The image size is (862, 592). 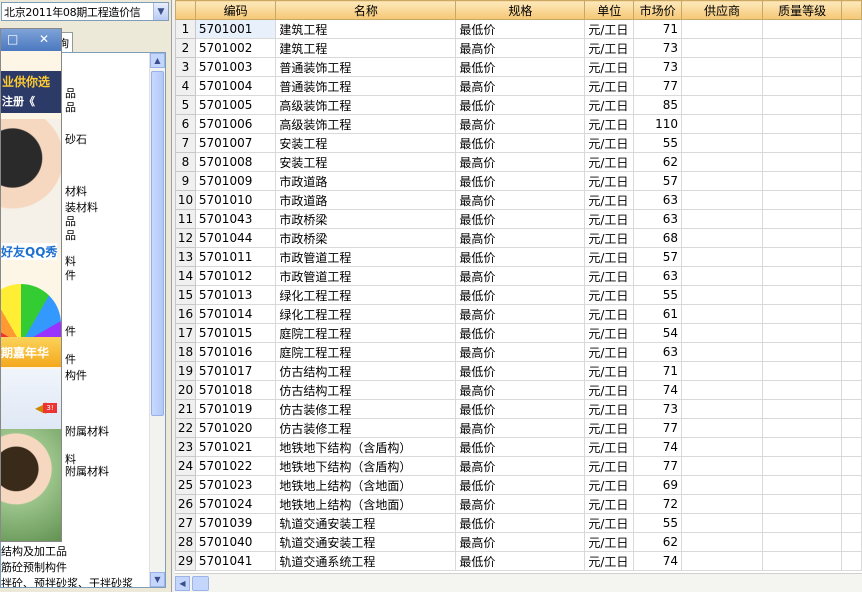 I want to click on name-cell: 市政道路, so click(x=366, y=200).